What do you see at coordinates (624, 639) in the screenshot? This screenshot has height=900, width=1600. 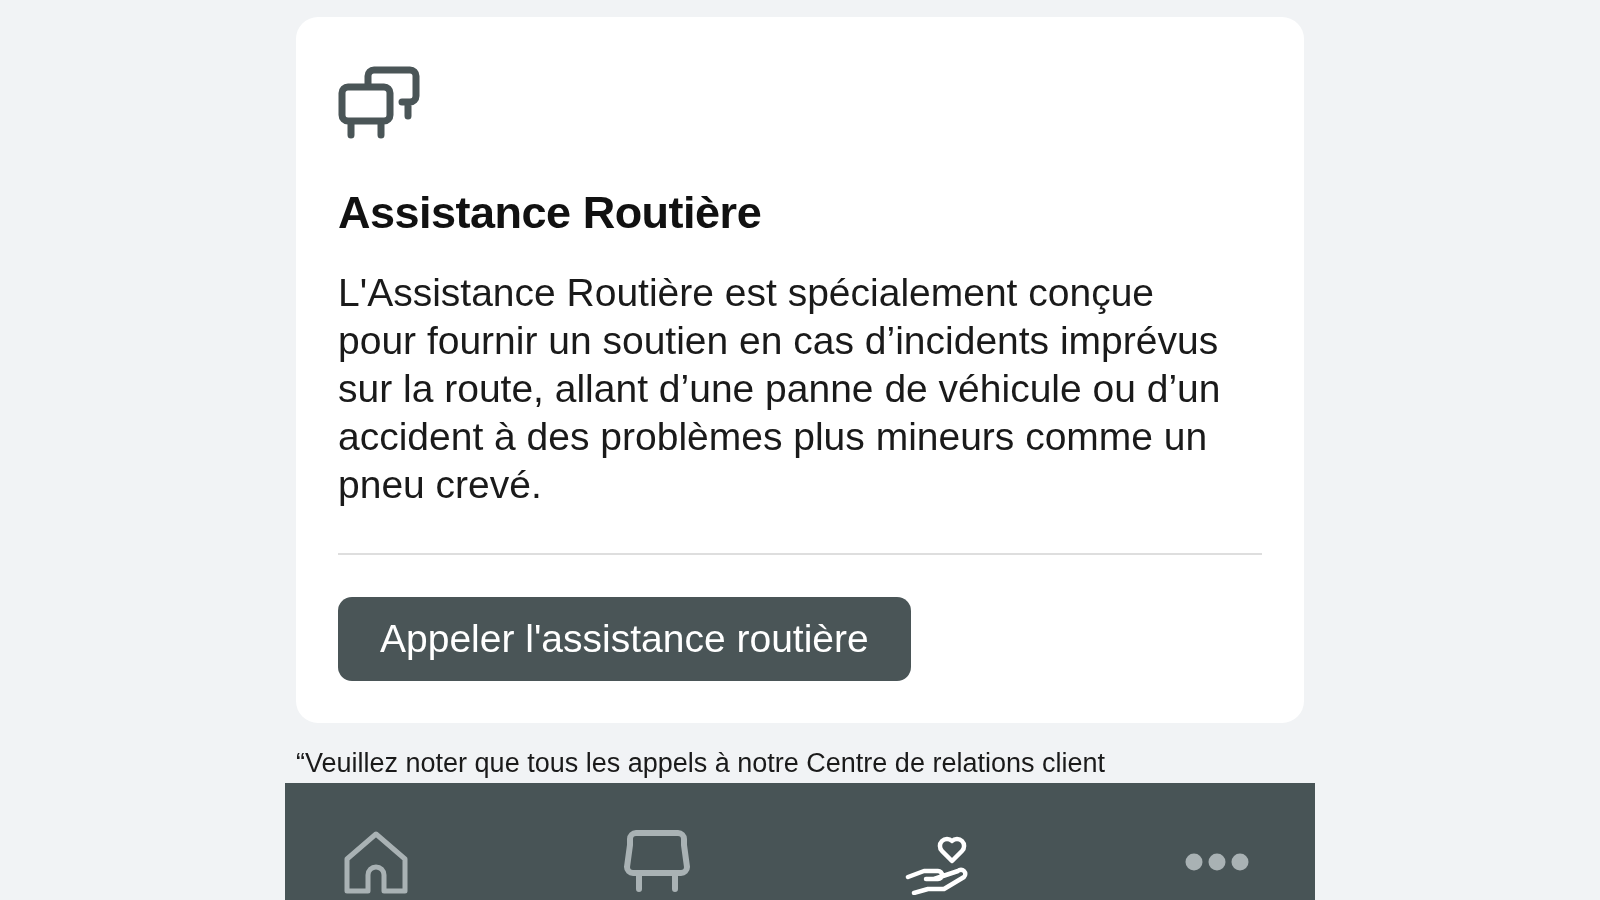 I see `call-assistance-button: Appeler l'assistance routière` at bounding box center [624, 639].